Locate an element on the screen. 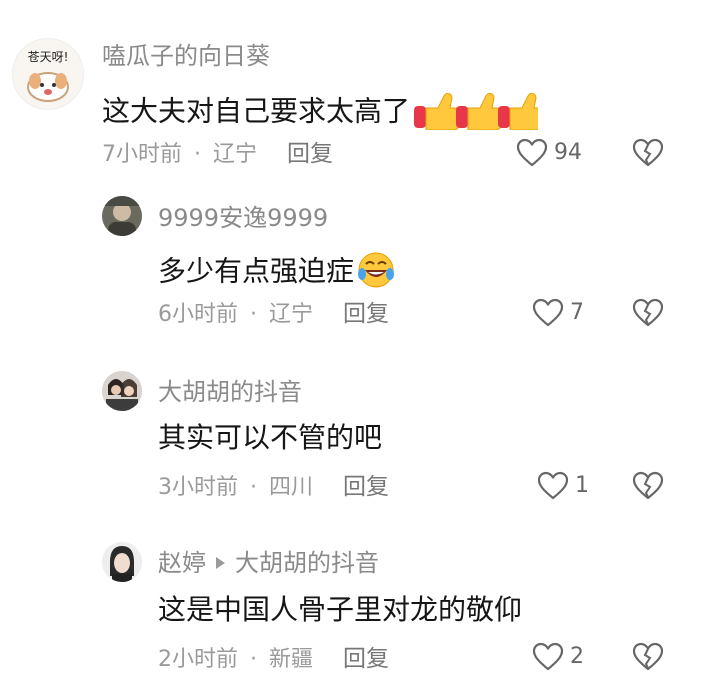  comment-text: 其实可以不管的吧 is located at coordinates (270, 438).